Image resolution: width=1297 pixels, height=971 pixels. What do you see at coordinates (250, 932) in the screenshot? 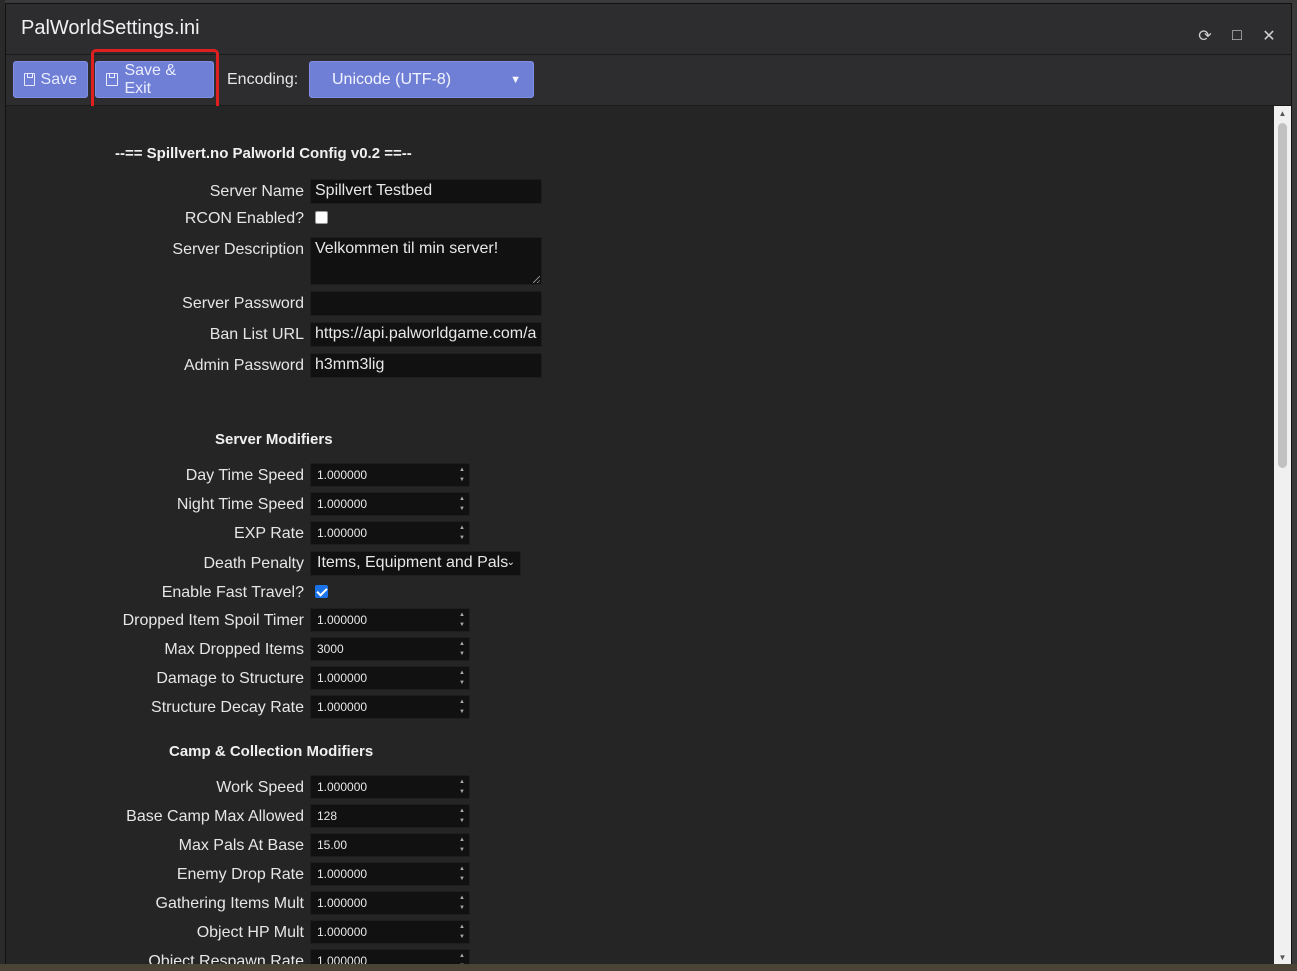
I see `object-hp-label: Object HP Mult` at bounding box center [250, 932].